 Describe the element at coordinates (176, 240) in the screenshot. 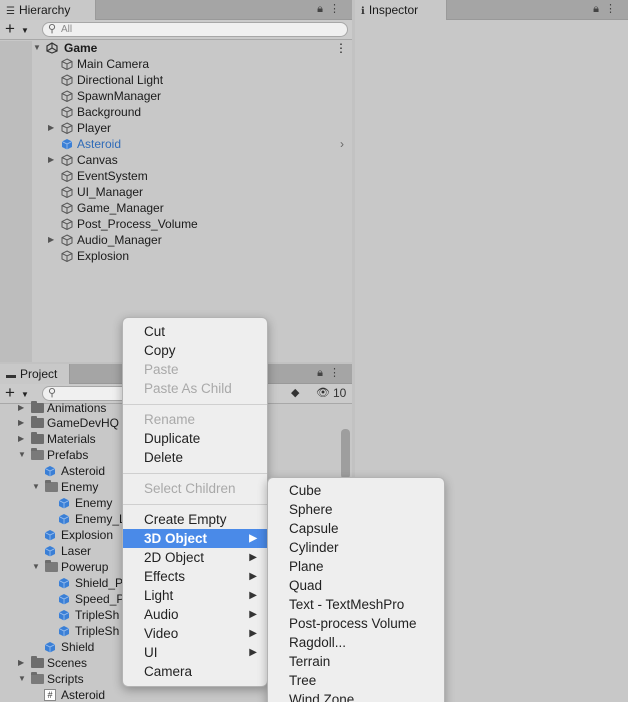

I see `hierarchy-item: ▶ Audio_Manager` at that location.